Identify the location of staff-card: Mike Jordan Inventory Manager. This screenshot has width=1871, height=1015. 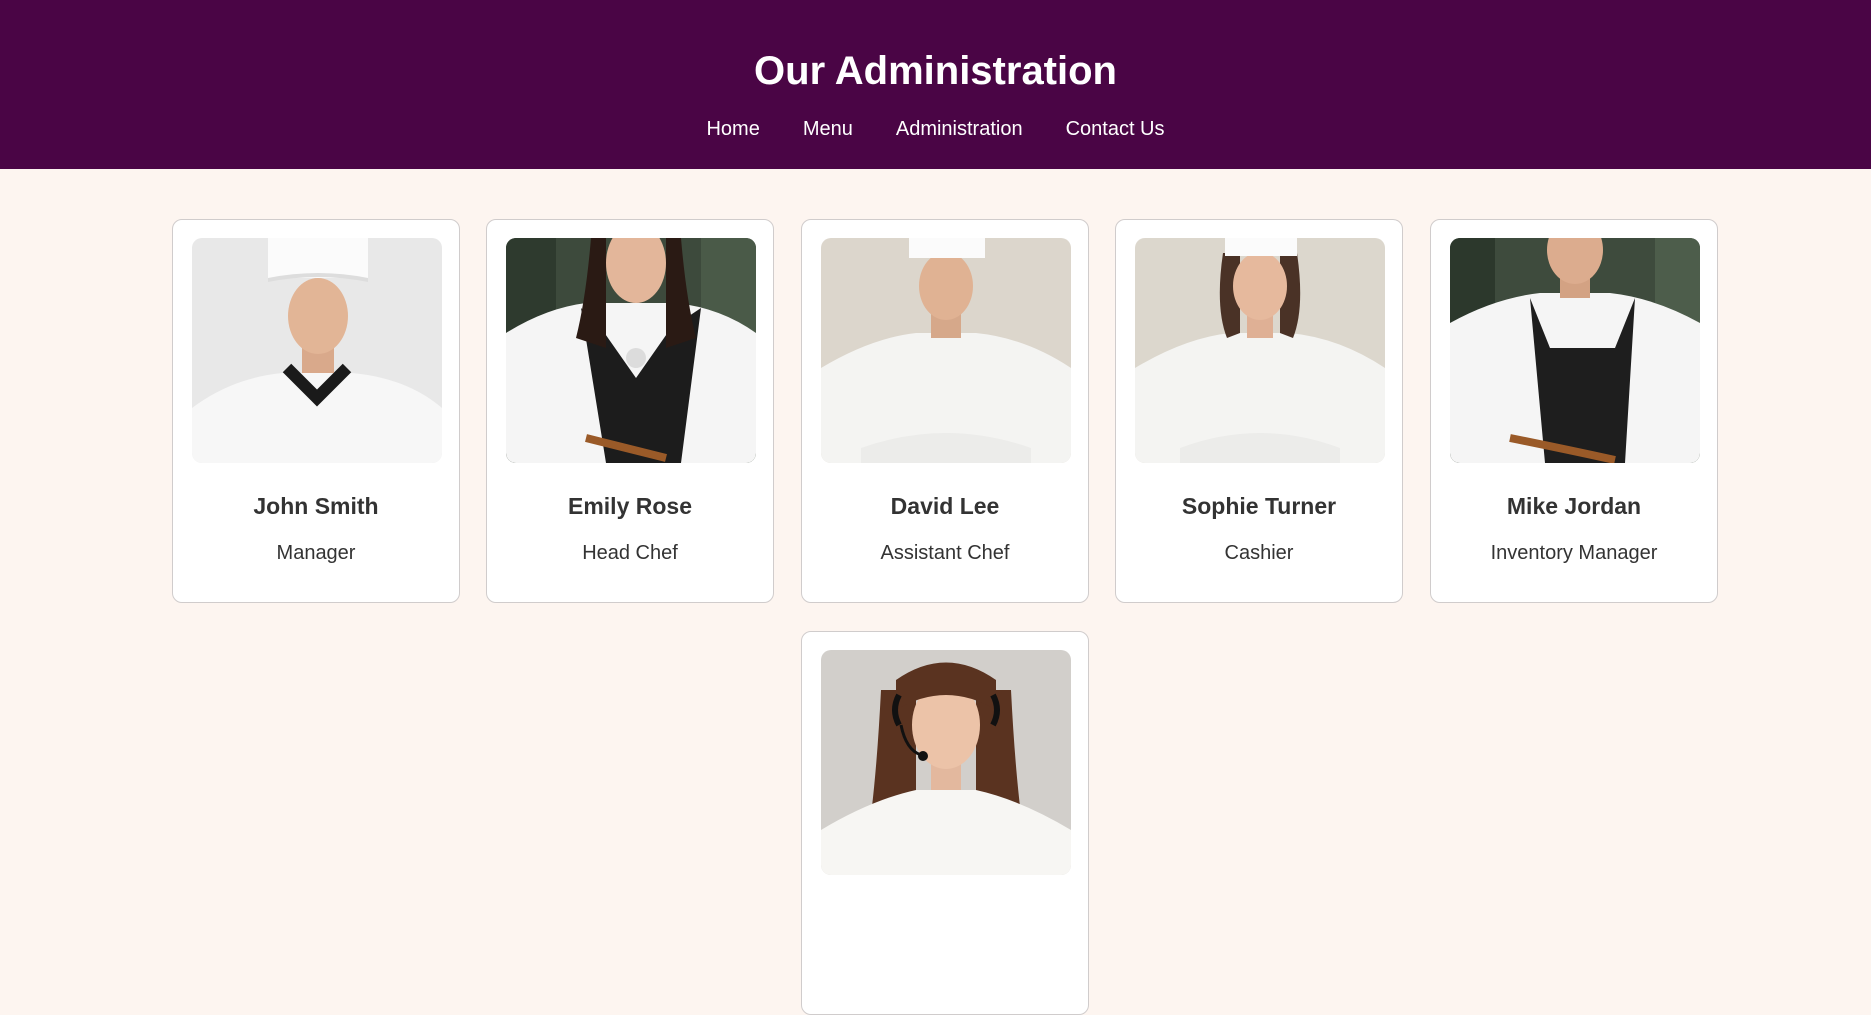
(1574, 411).